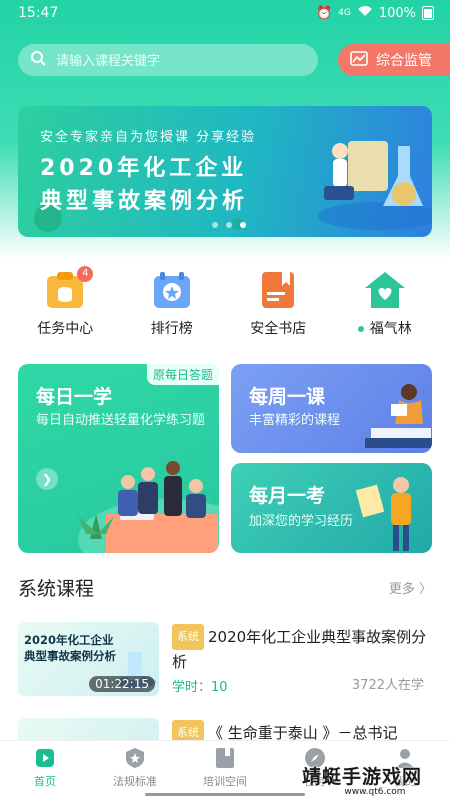 The image size is (450, 800). What do you see at coordinates (331, 408) in the screenshot?
I see `weekly-course-card: 每周一课 丰富精彩的课程` at bounding box center [331, 408].